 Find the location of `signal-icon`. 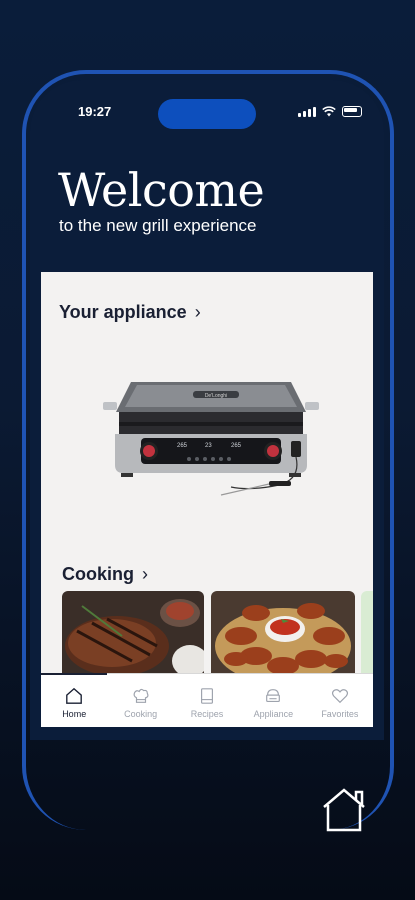

signal-icon is located at coordinates (307, 111).